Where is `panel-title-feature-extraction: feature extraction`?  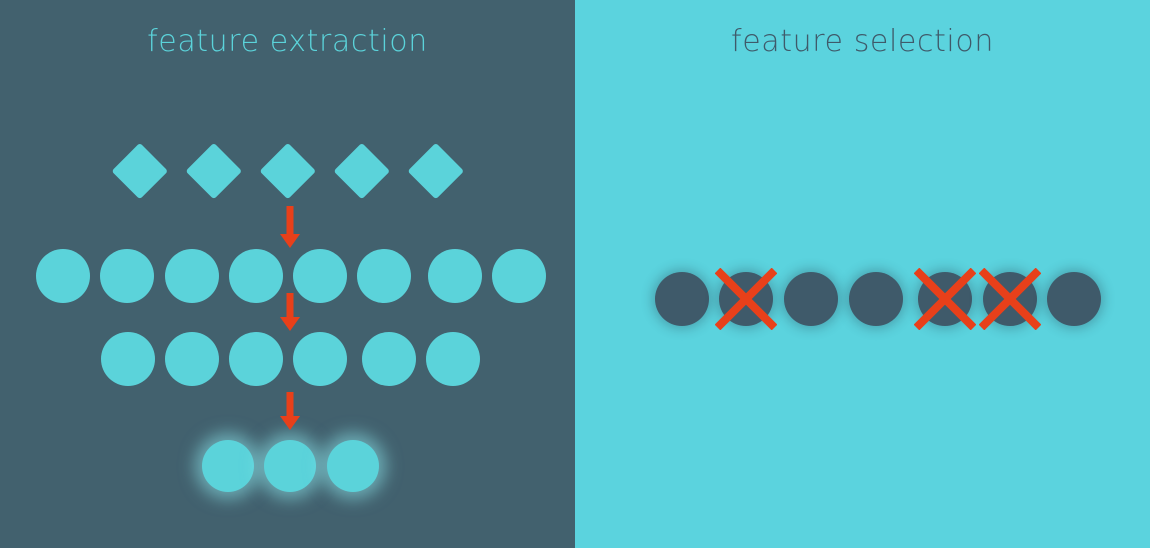
panel-title-feature-extraction: feature extraction is located at coordinates (287, 41).